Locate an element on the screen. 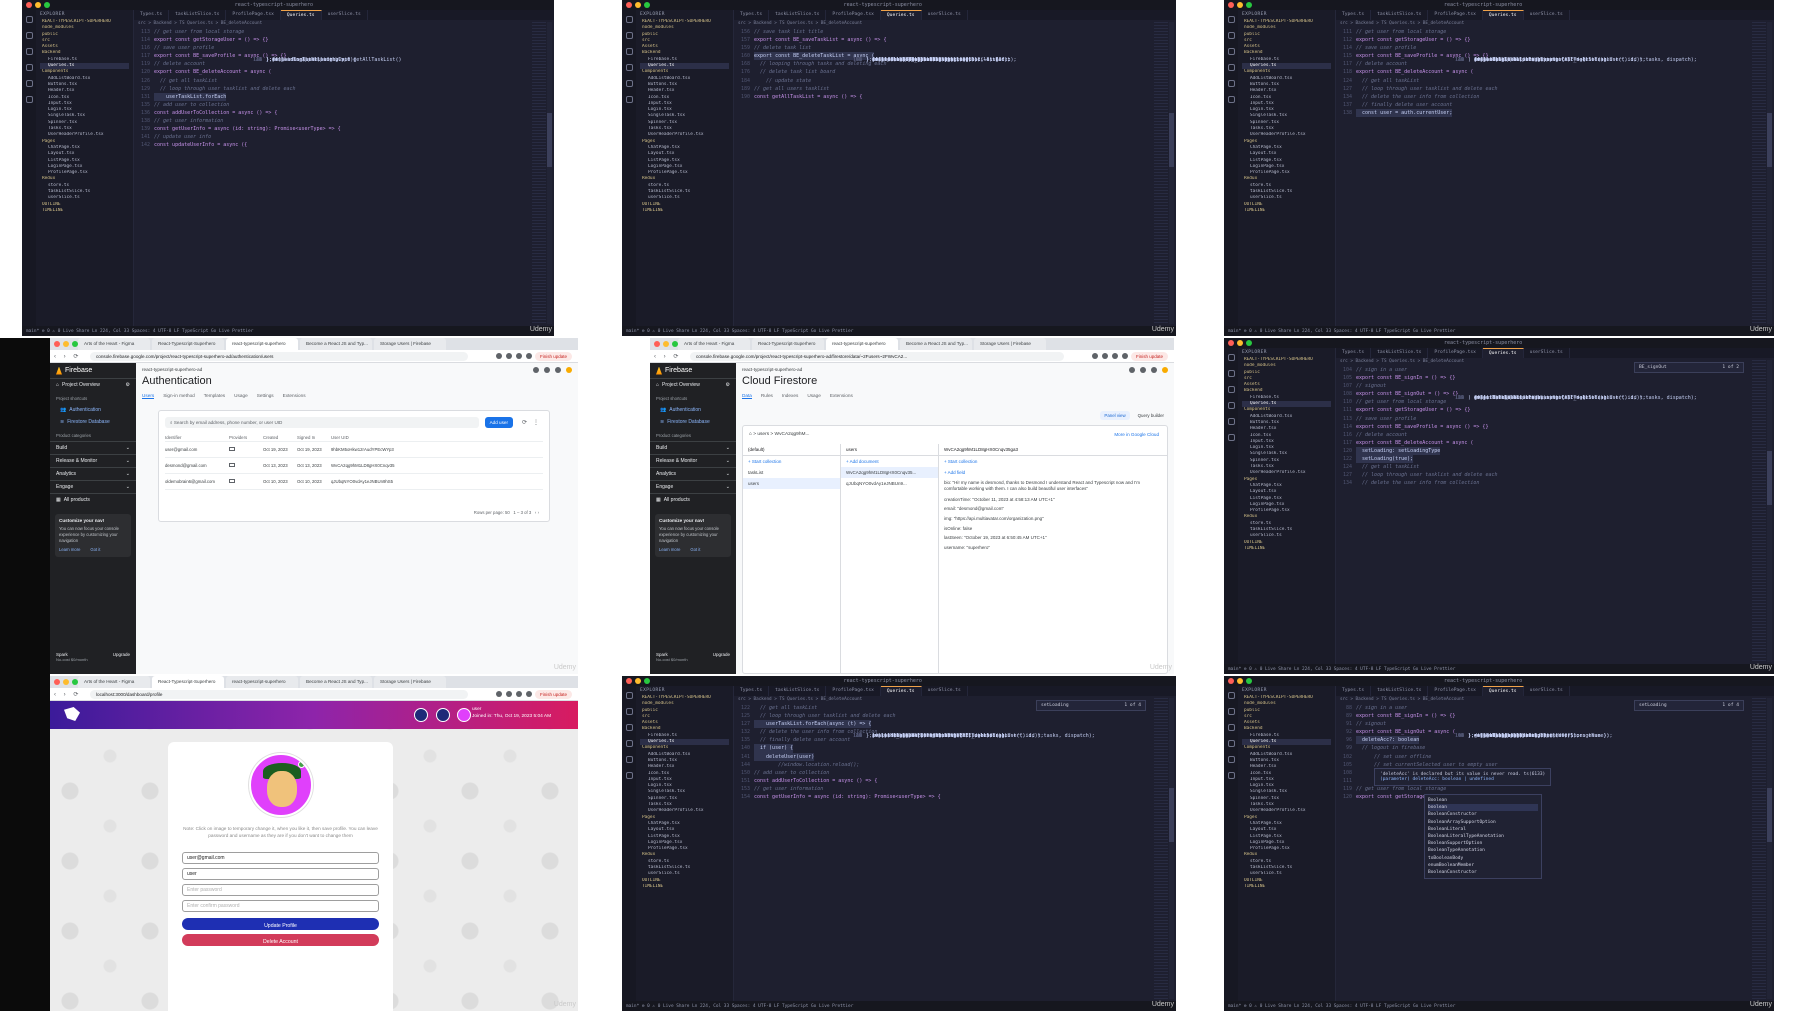 The image size is (1800, 1011). help-icon is located at coordinates (536, 370).